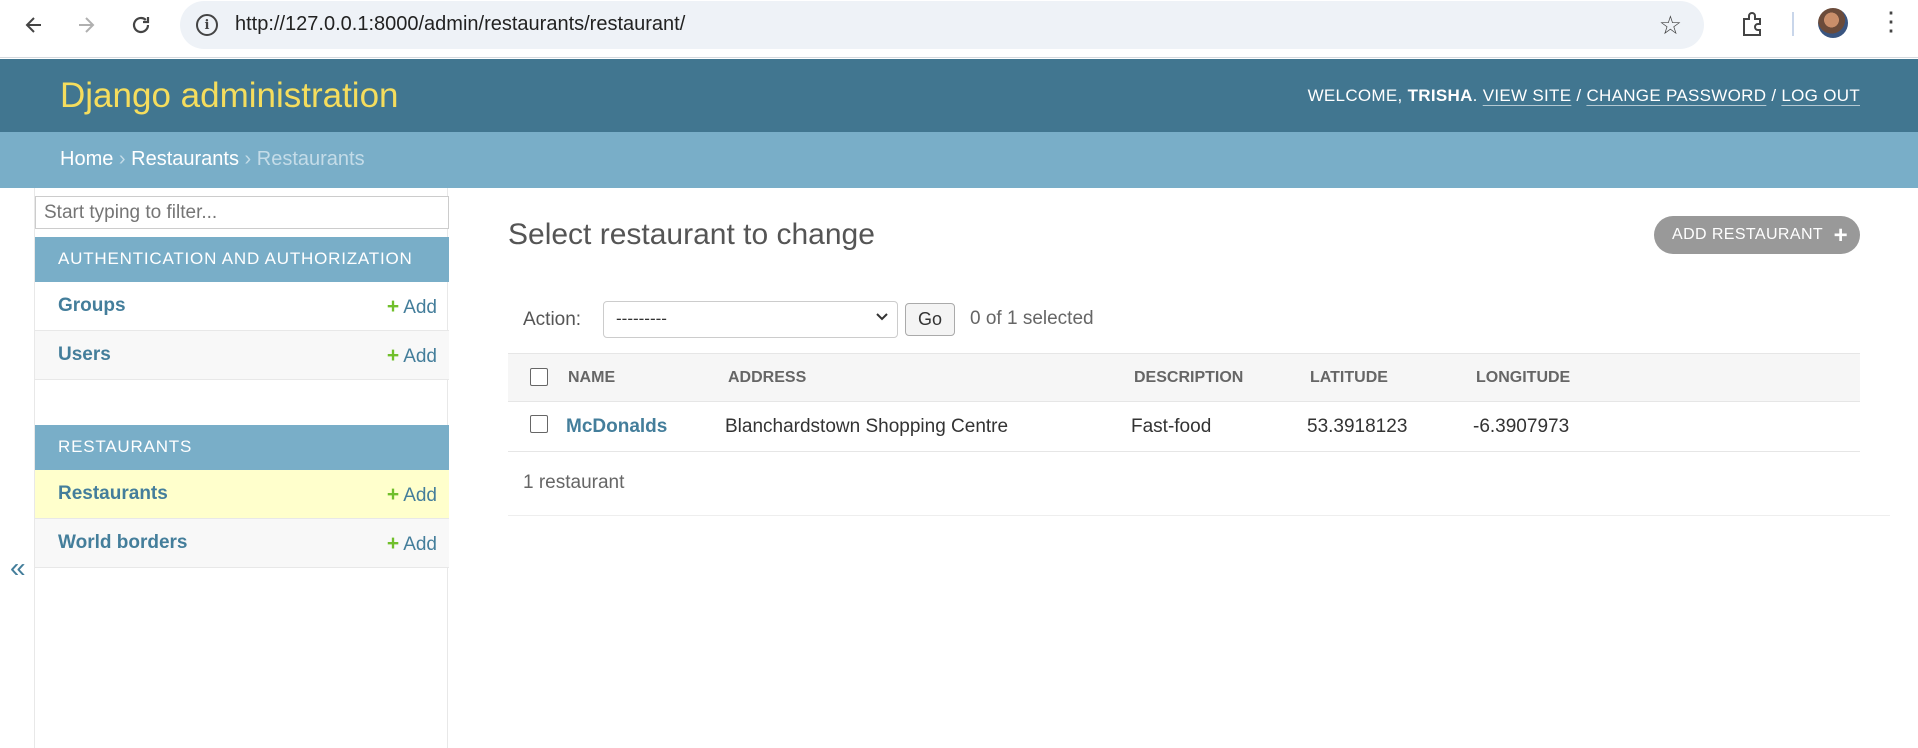 The image size is (1918, 748). I want to click on page-title: Select restaurant to change, so click(691, 234).